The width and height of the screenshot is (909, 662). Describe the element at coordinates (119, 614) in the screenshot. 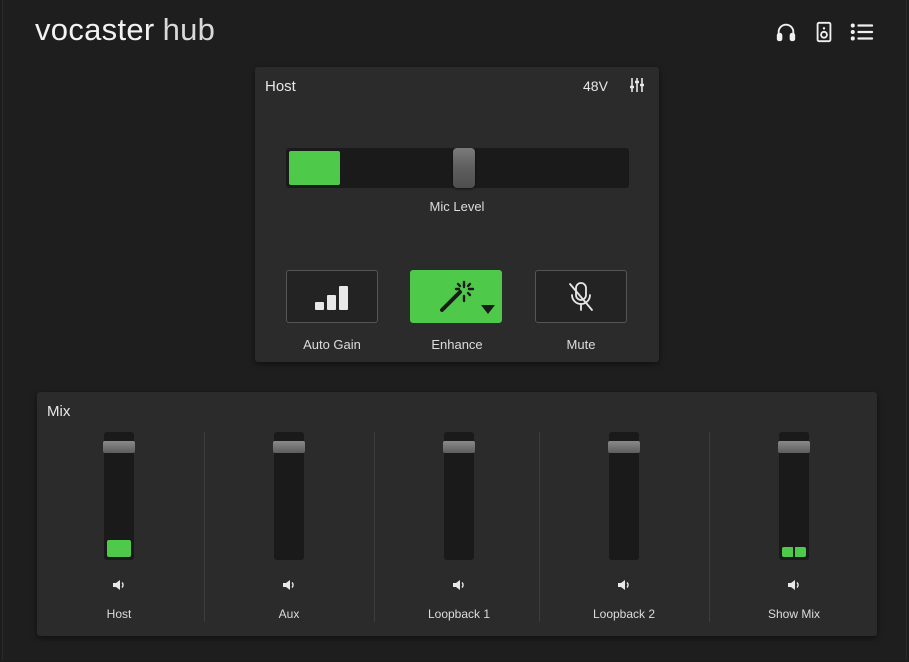

I see `mix-channel-label: Host` at that location.